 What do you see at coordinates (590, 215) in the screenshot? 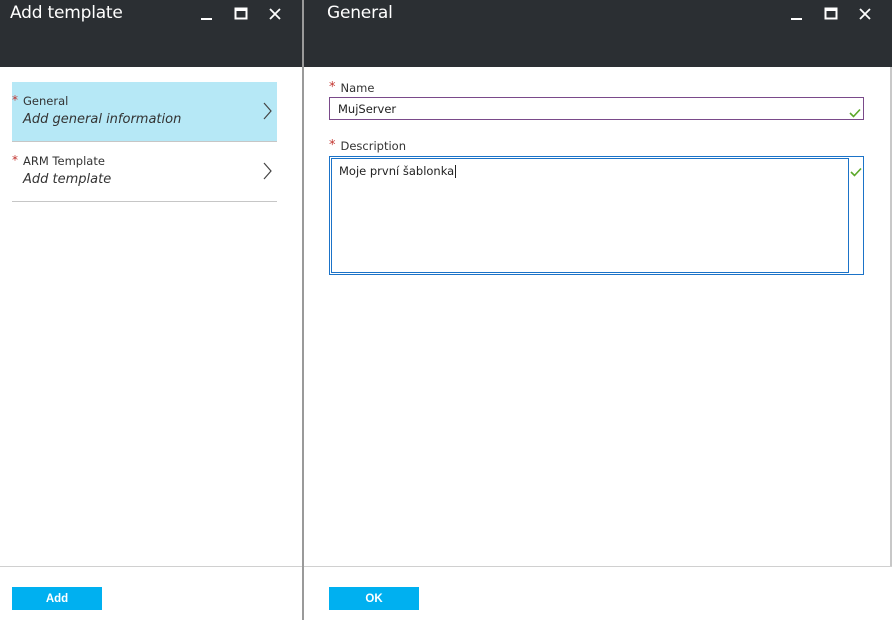
I see `description-text-area: Moje první šablonka` at bounding box center [590, 215].